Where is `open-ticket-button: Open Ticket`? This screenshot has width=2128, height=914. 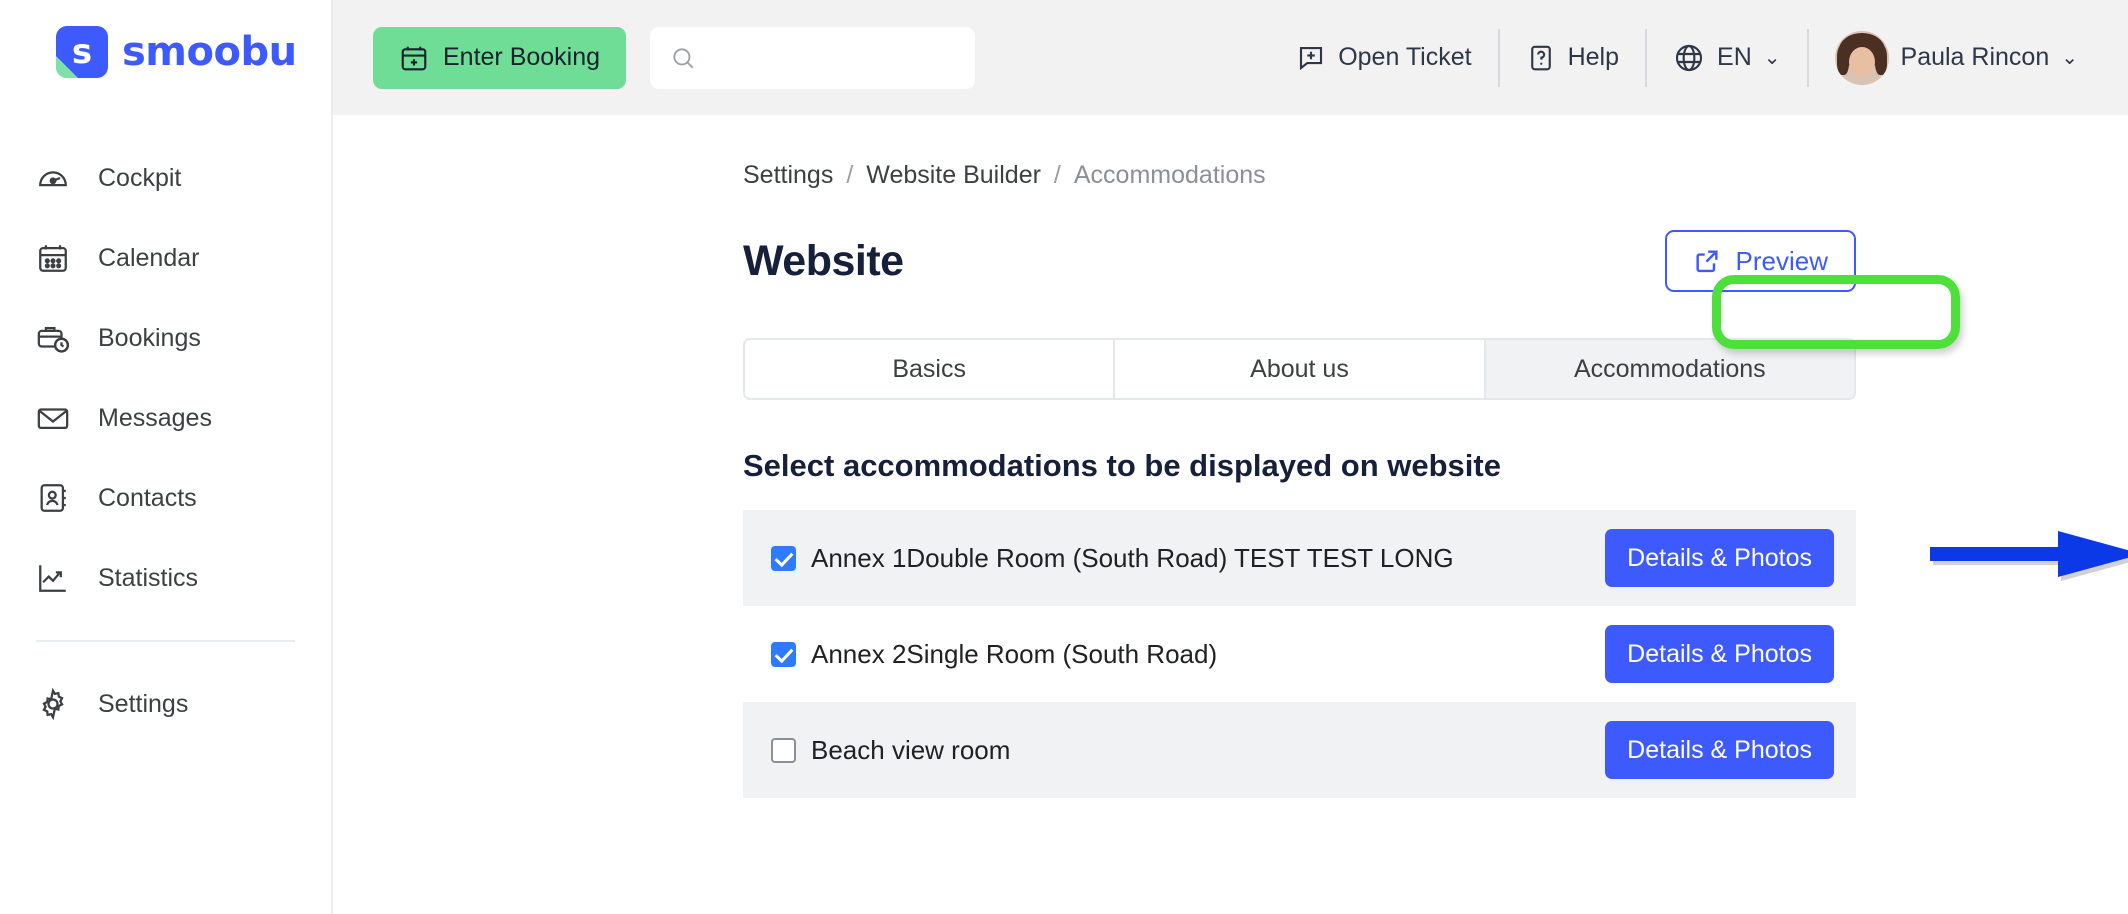
open-ticket-button: Open Ticket is located at coordinates (1383, 58).